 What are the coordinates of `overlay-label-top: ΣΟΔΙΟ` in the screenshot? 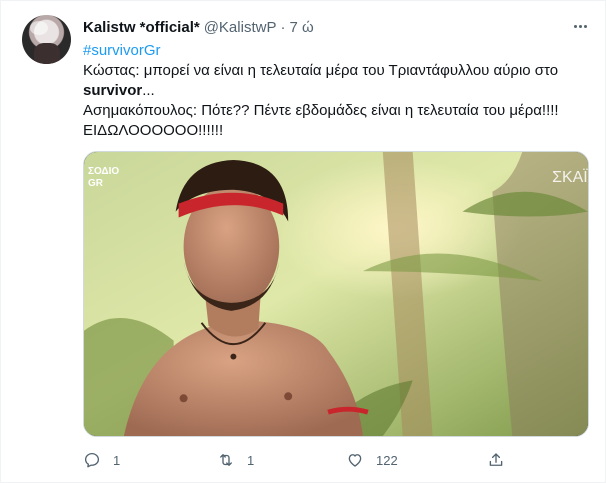 It's located at (103, 171).